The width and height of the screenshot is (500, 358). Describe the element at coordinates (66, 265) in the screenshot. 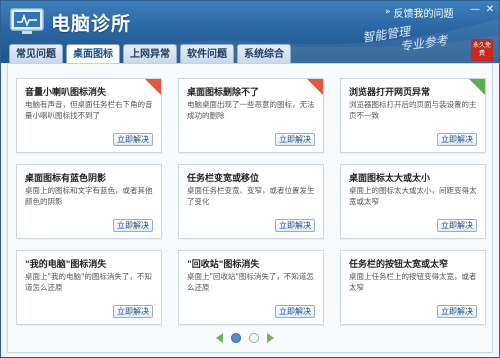

I see `issue-title: "我的电脑"图标消失` at that location.